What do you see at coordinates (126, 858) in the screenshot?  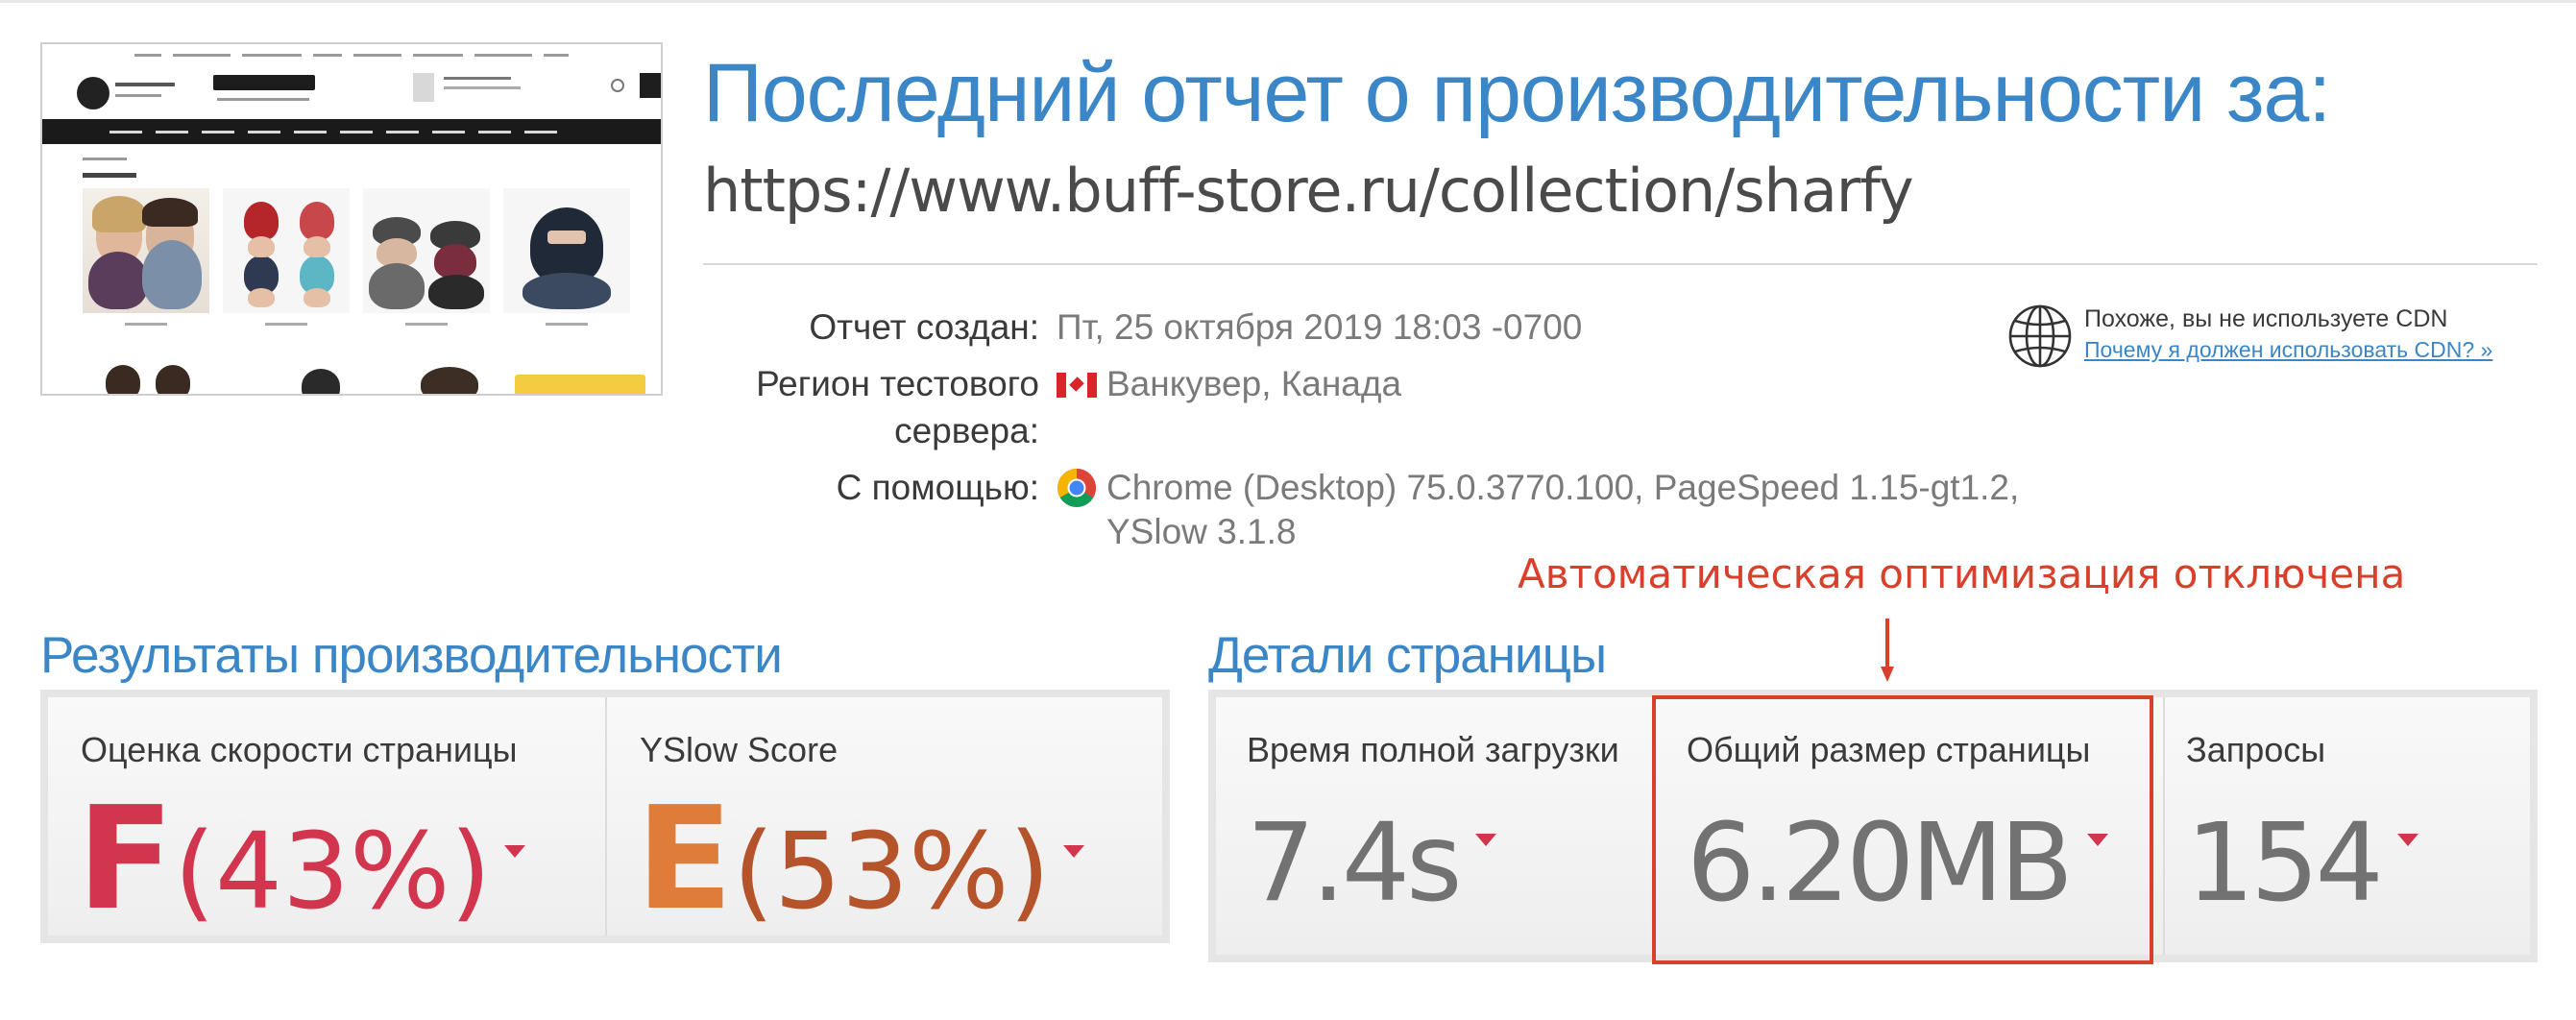 I see `pagespeed-grade-letter: F` at bounding box center [126, 858].